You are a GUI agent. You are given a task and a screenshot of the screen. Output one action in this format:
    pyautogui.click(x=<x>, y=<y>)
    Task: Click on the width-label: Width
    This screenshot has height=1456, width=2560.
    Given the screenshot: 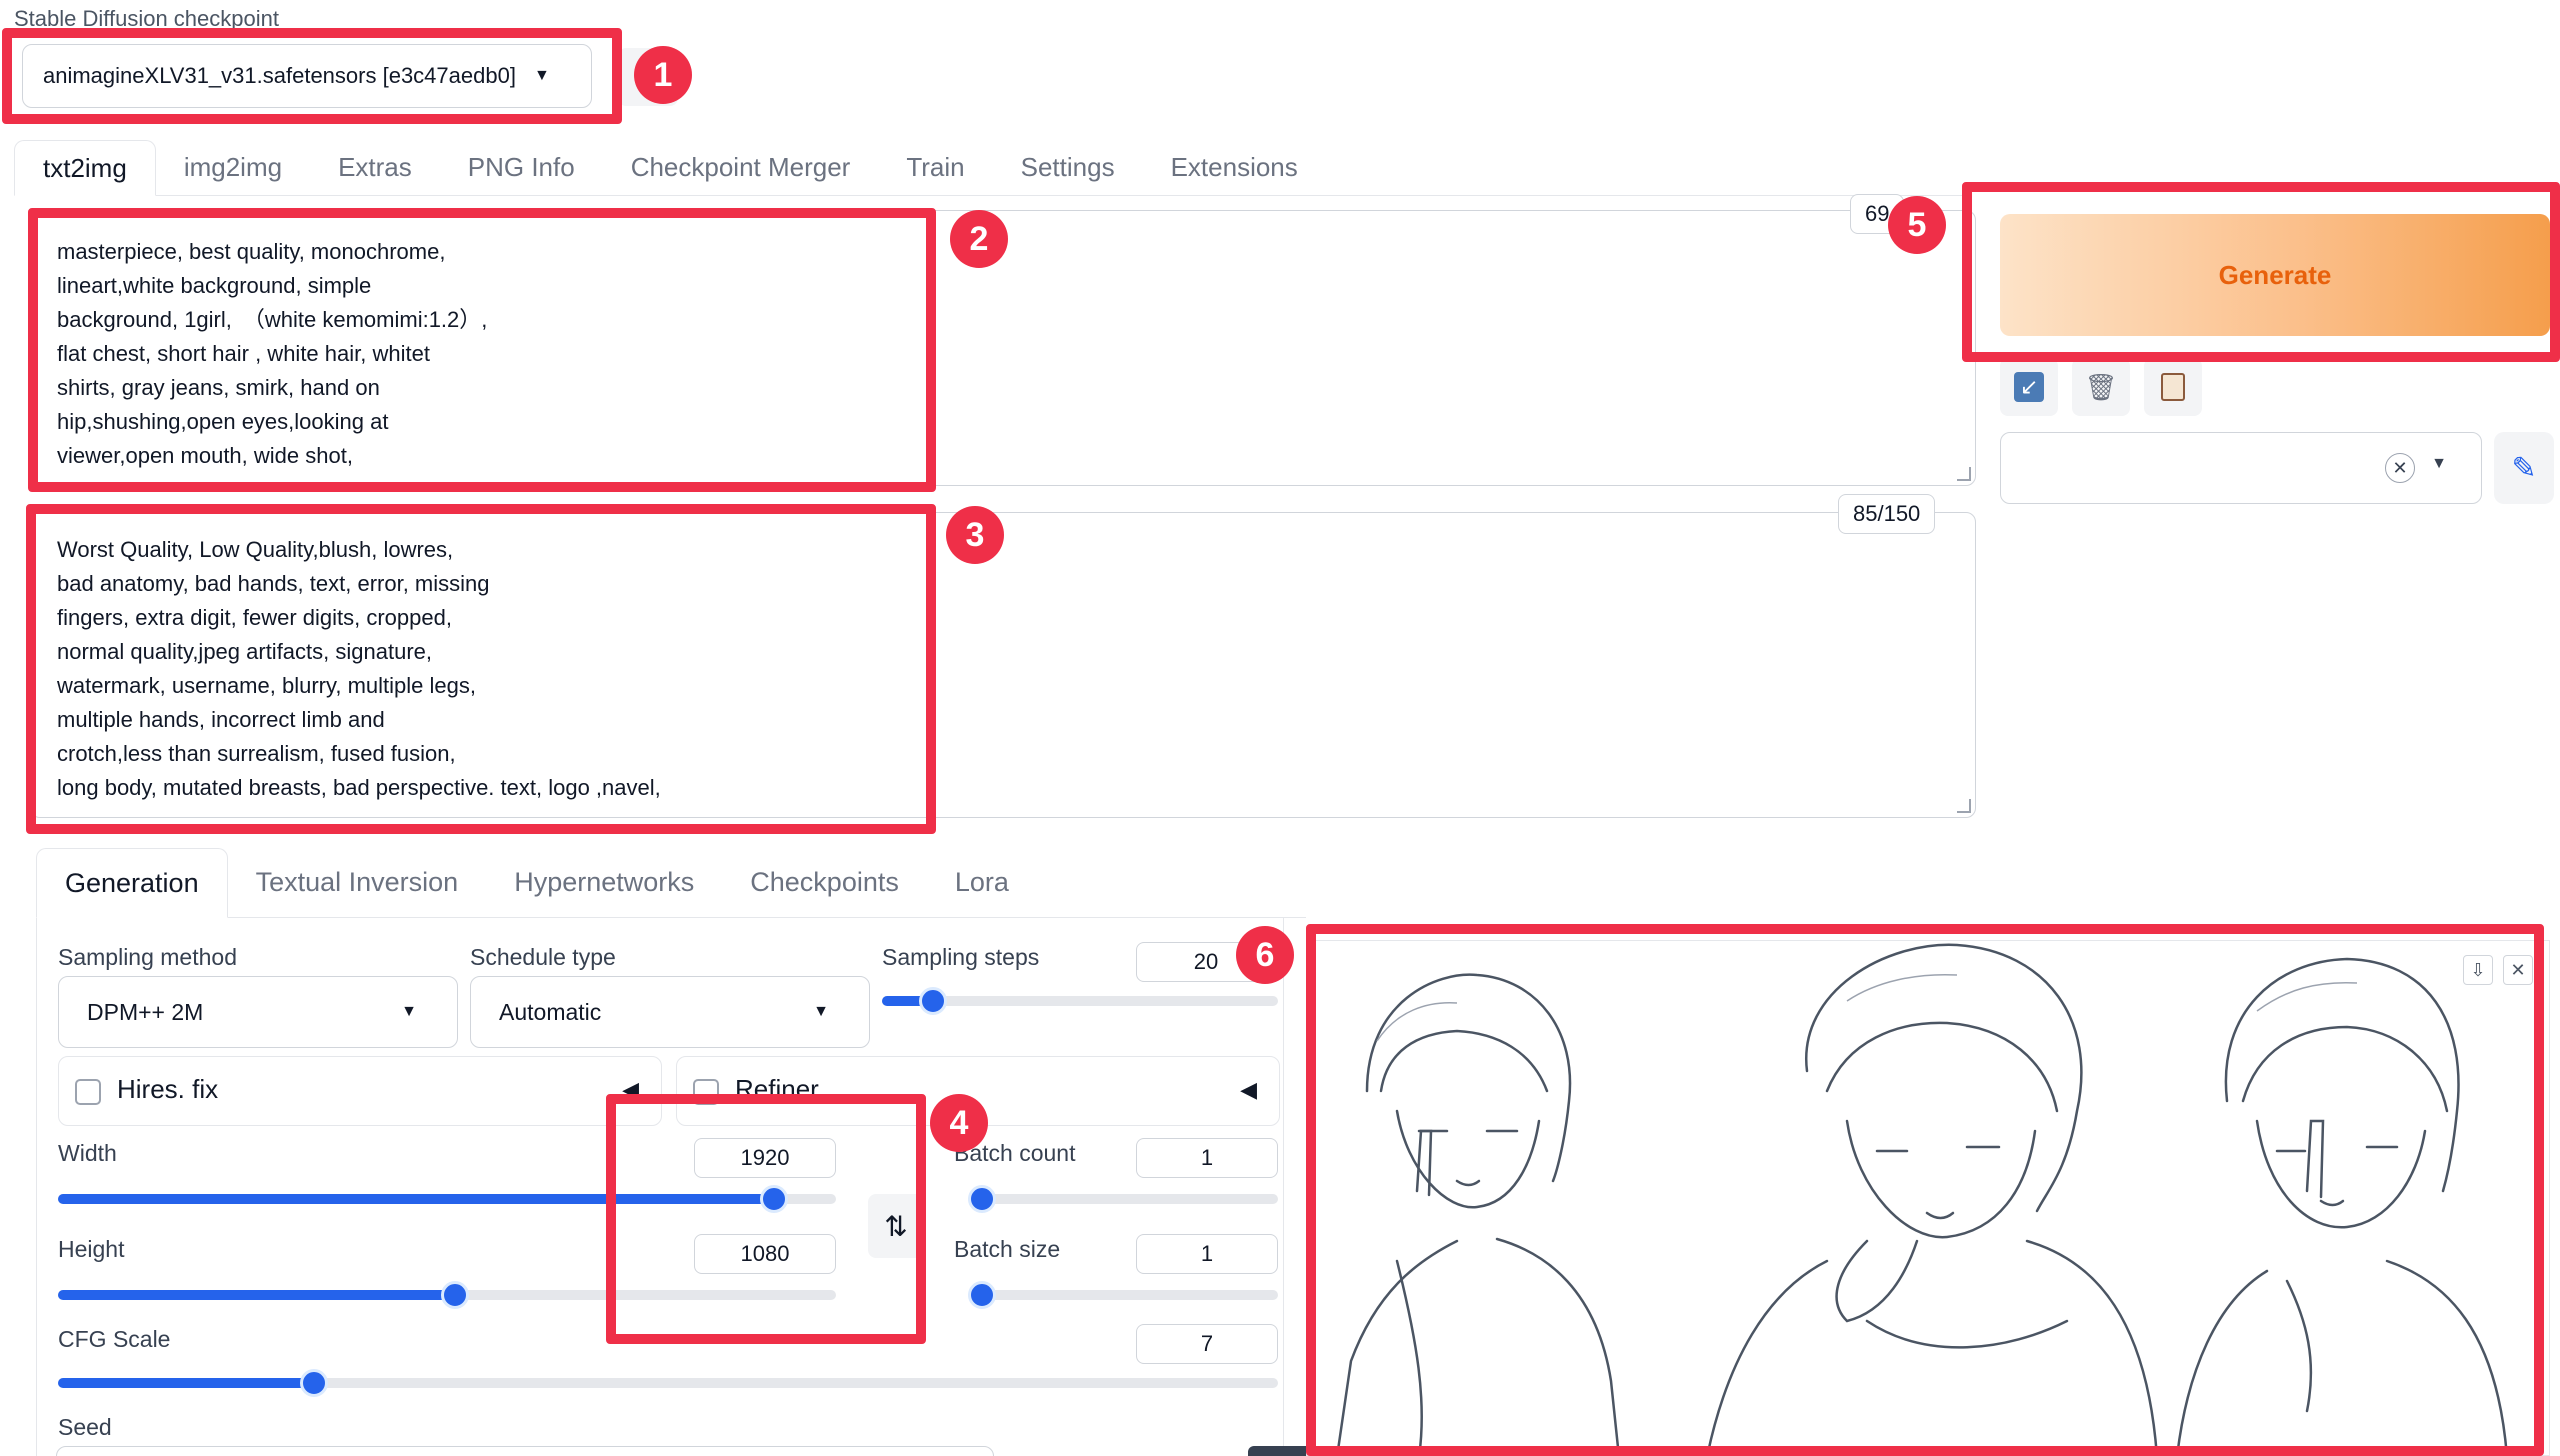 What is the action you would take?
    pyautogui.click(x=87, y=1153)
    